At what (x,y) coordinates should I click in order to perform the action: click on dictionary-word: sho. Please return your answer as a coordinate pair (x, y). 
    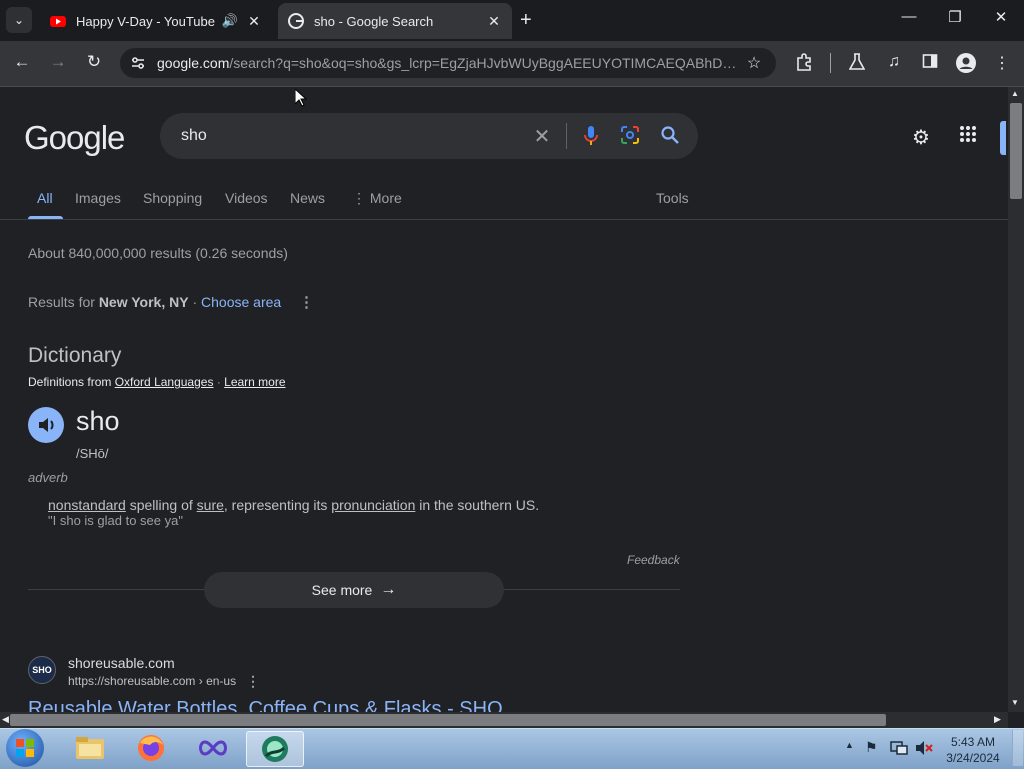
    Looking at the image, I should click on (98, 421).